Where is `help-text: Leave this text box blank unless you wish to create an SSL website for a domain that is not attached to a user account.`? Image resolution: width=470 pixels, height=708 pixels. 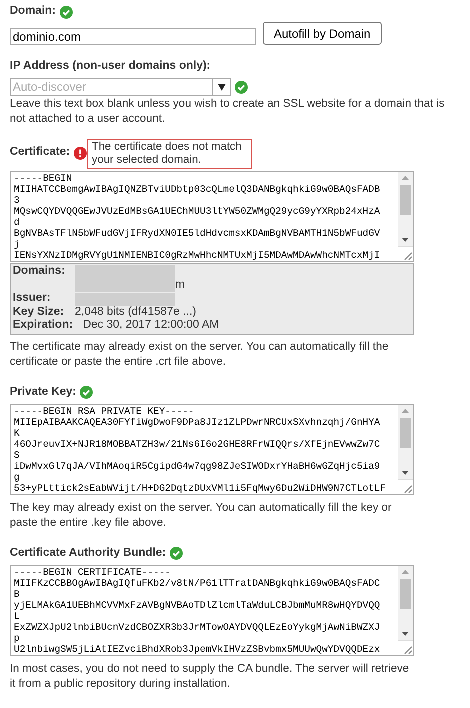
help-text: Leave this text box blank unless you wish to create an SSL website for a domain that is not attached to a user account. is located at coordinates (228, 112).